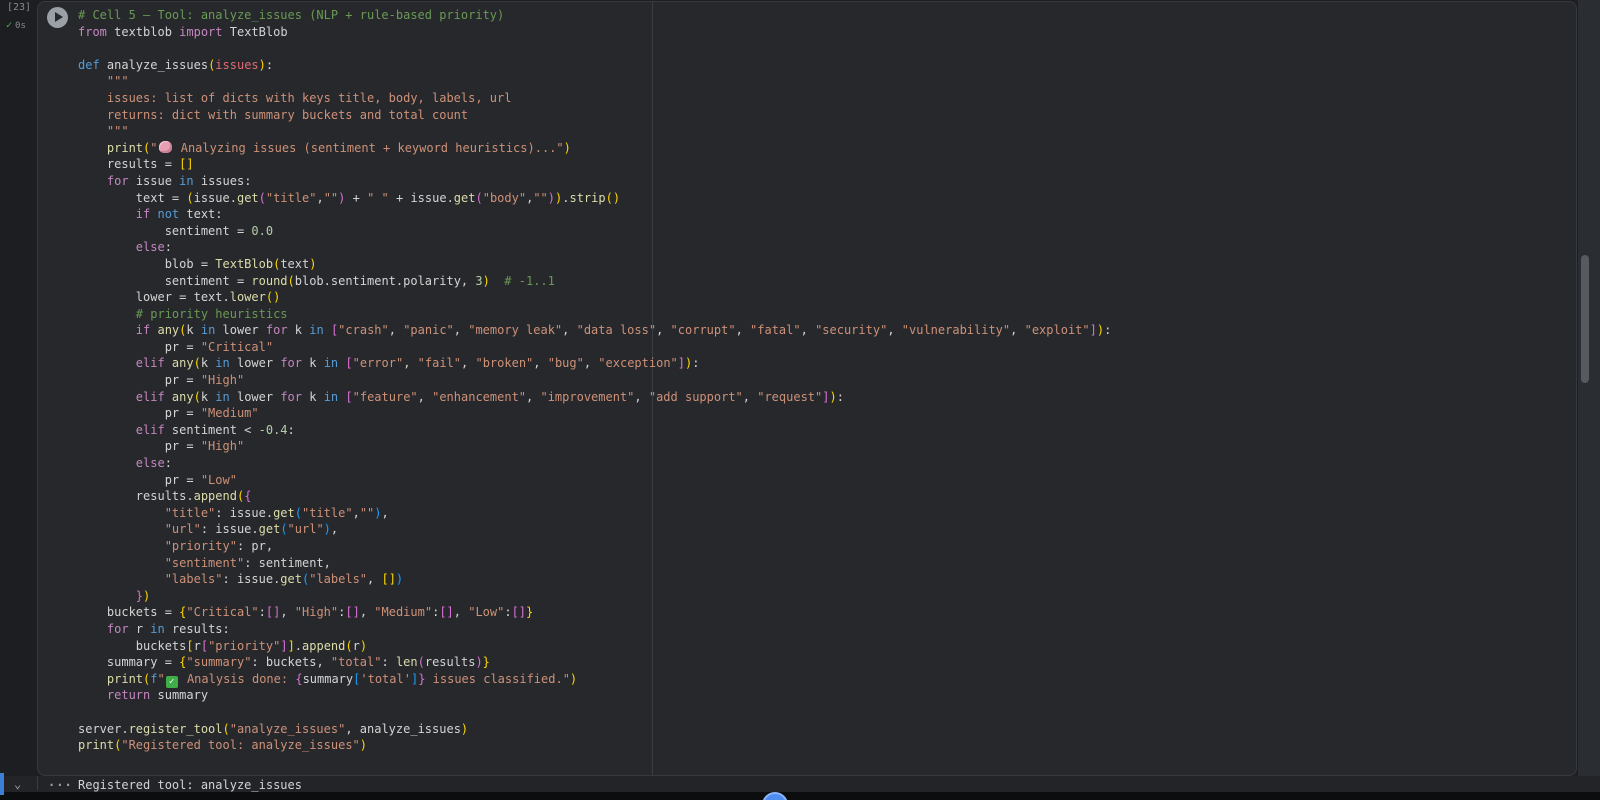 The width and height of the screenshot is (1600, 800). Describe the element at coordinates (223, 745) in the screenshot. I see `code-line: print("Registered tool: analyze_issues")` at that location.